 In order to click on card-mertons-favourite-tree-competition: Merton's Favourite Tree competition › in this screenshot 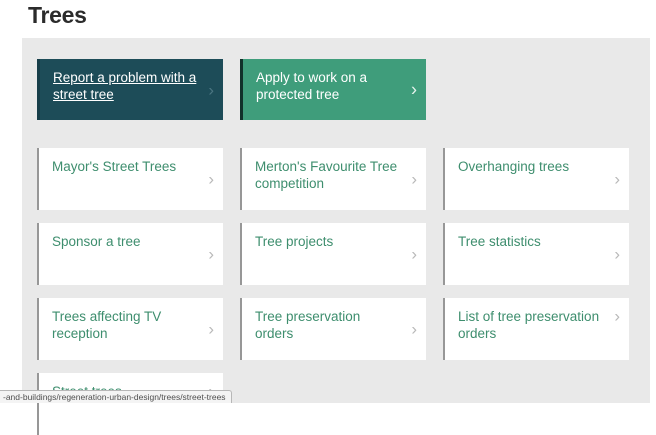, I will do `click(333, 179)`.